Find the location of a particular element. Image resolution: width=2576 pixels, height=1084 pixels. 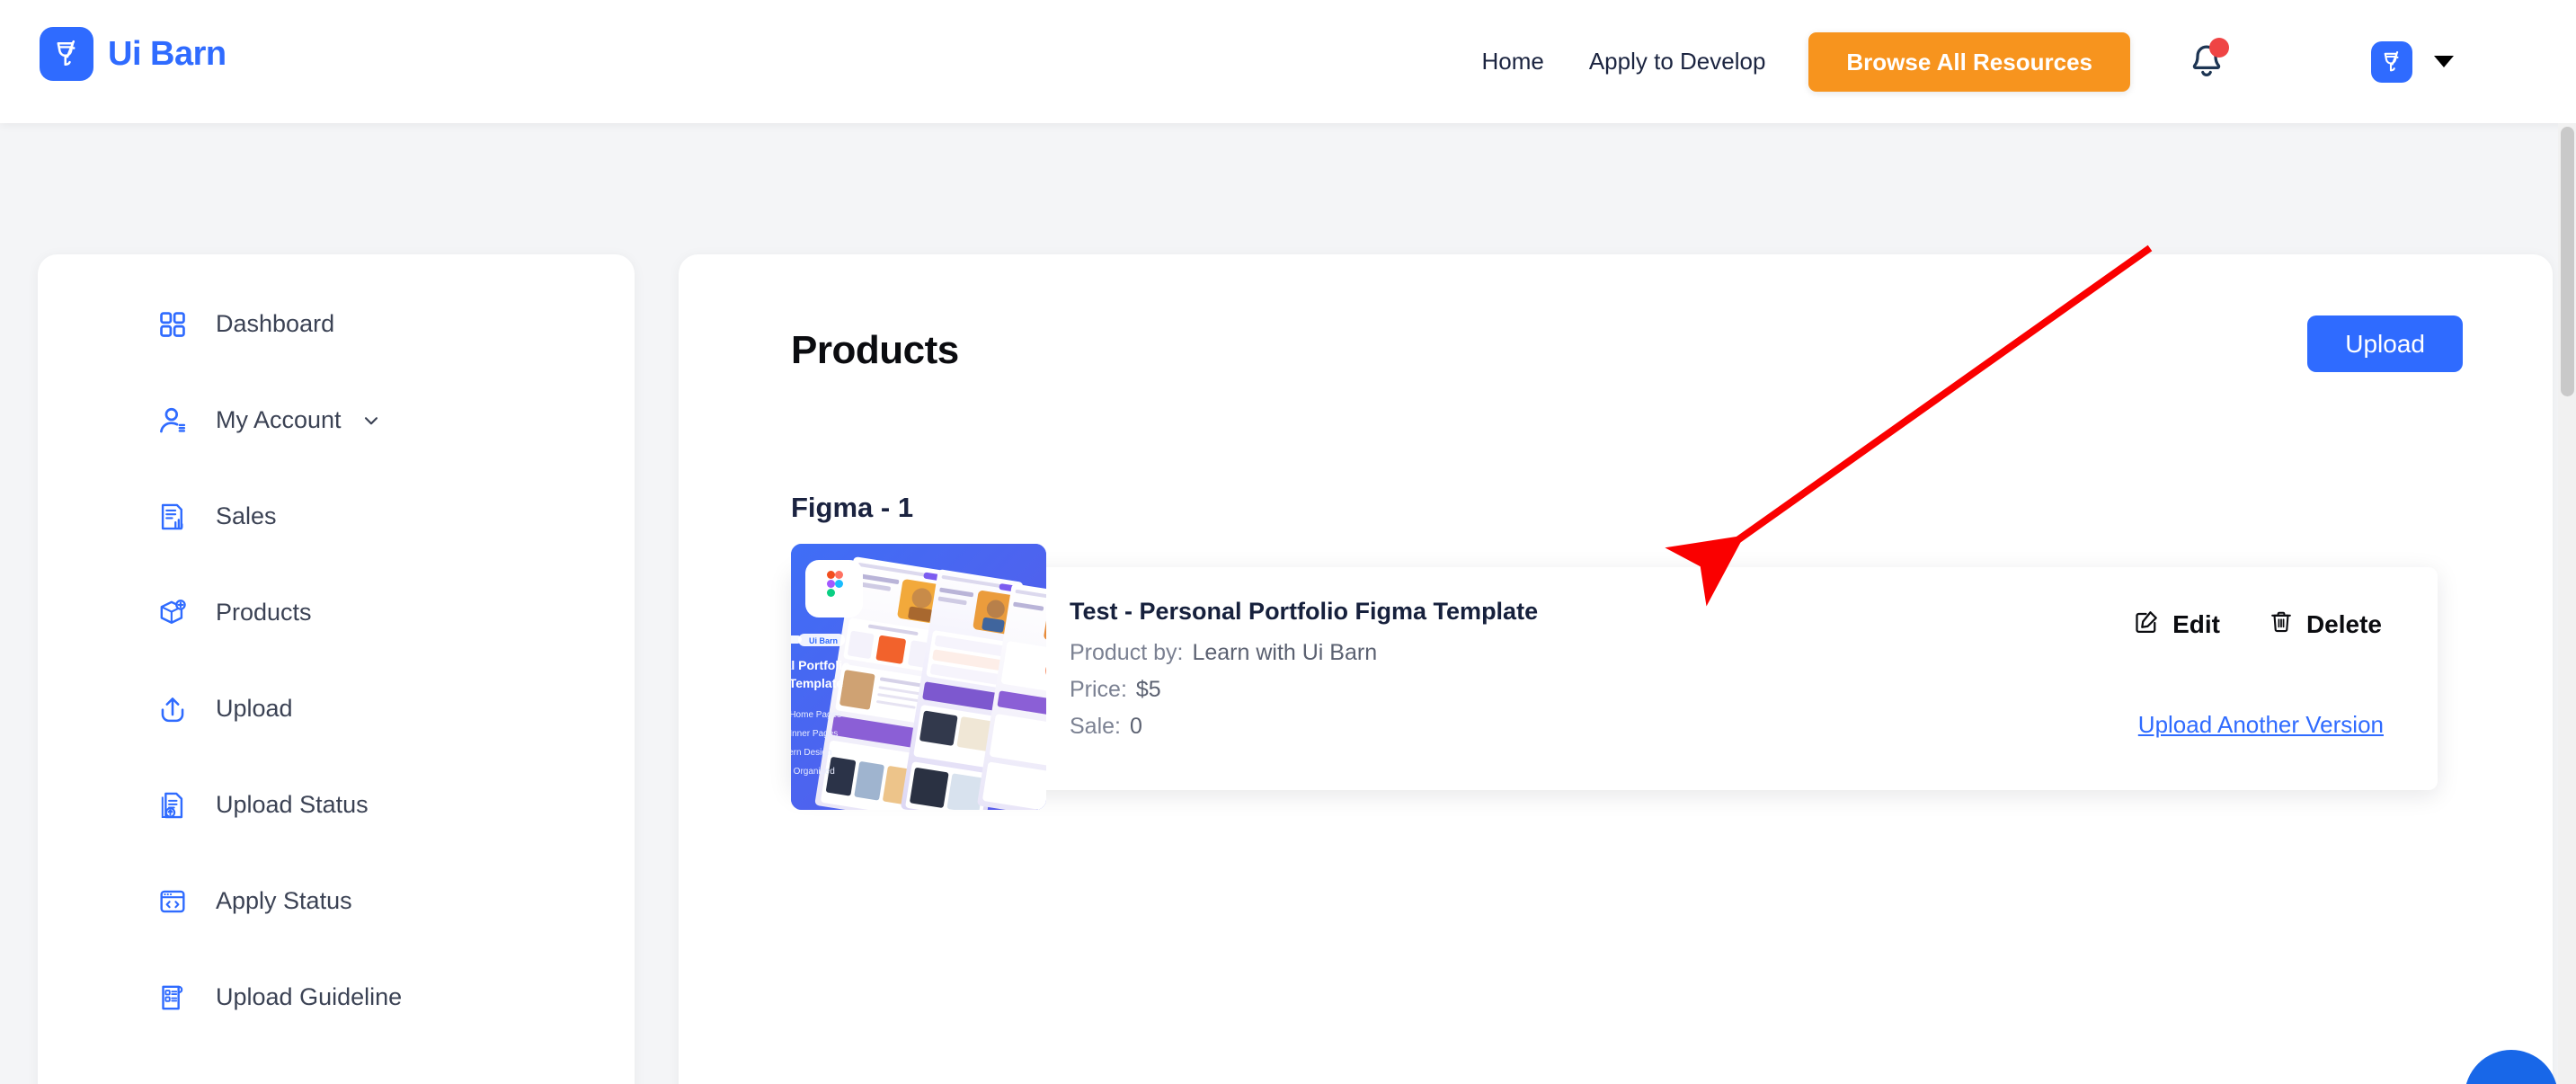

svg-text: nal Portfolio is located at coordinates (820, 665).